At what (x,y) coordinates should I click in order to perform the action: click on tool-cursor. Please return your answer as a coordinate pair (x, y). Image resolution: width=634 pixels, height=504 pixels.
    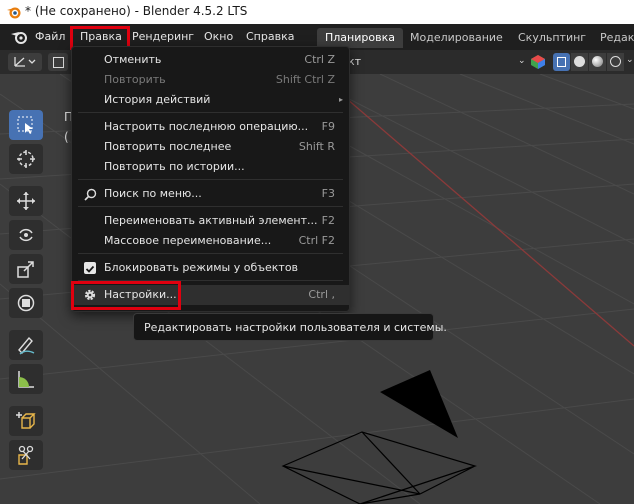
    Looking at the image, I should click on (26, 159).